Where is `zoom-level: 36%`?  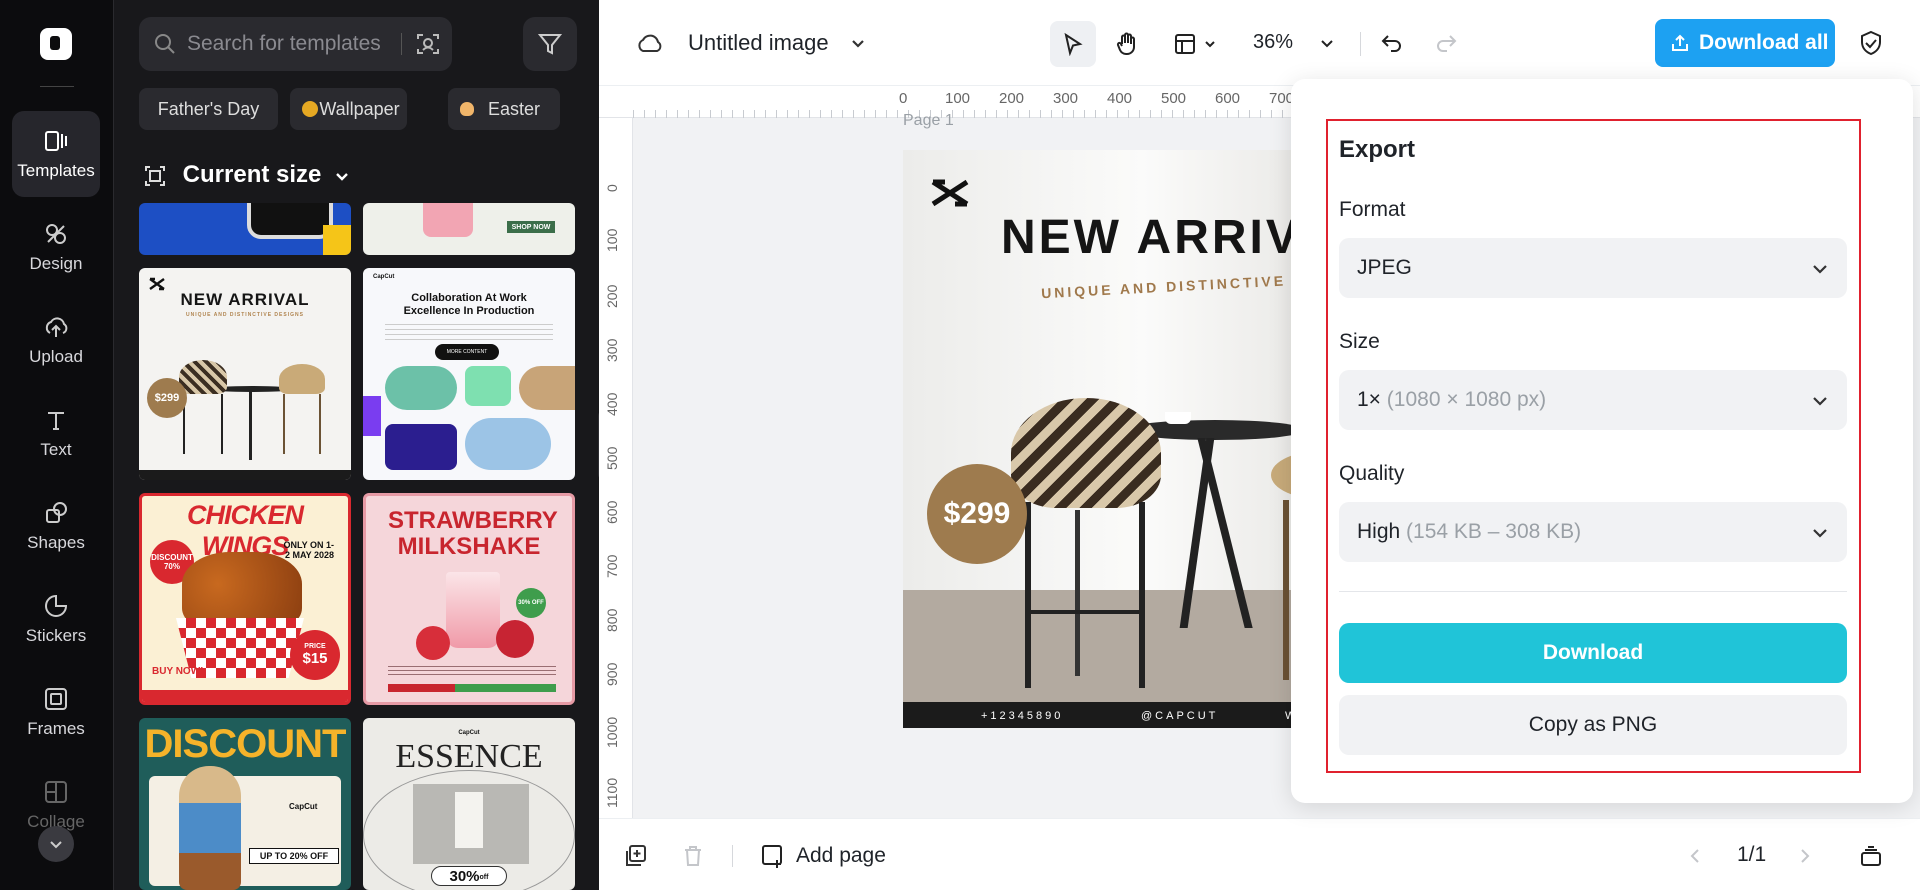 zoom-level: 36% is located at coordinates (1273, 42).